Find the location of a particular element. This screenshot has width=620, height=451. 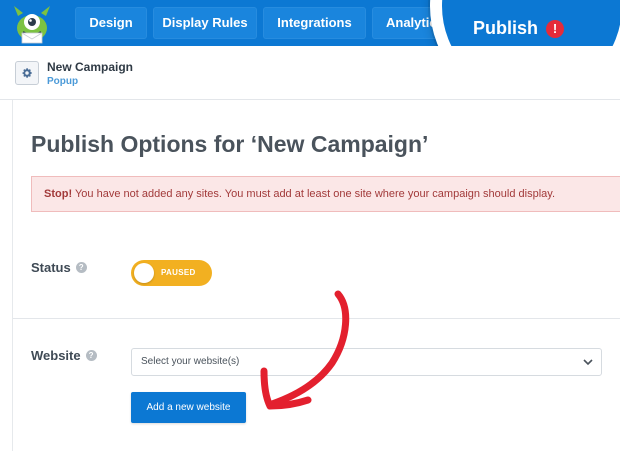

status-label: Status is located at coordinates (51, 267).